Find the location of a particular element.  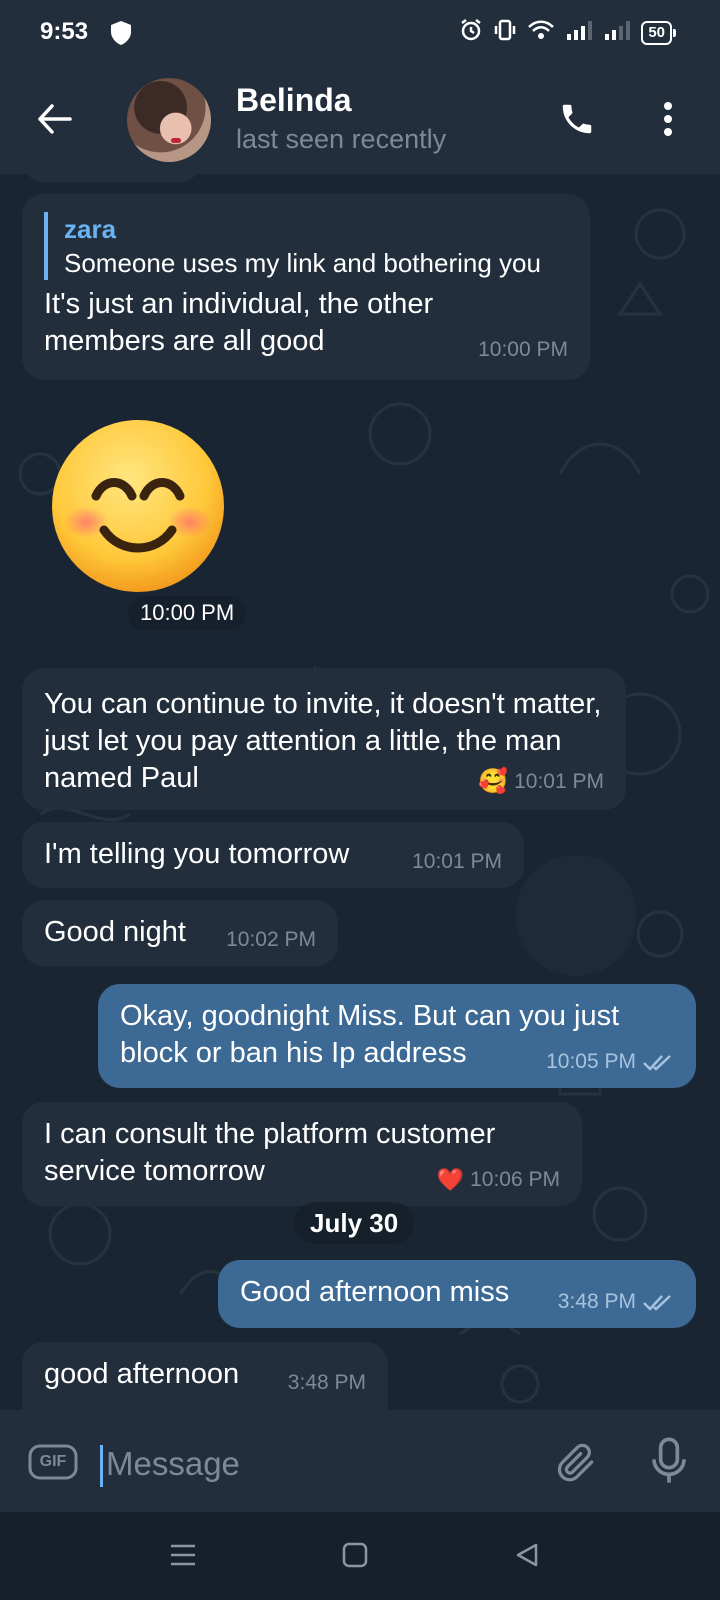

menu-icon is located at coordinates (183, 1555).